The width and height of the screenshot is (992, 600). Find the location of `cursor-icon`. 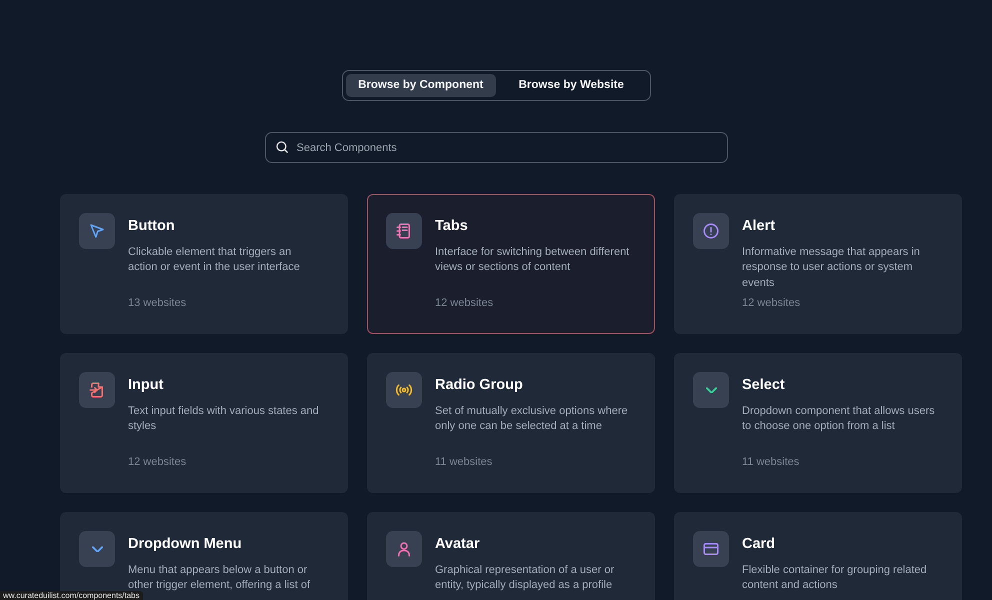

cursor-icon is located at coordinates (97, 231).